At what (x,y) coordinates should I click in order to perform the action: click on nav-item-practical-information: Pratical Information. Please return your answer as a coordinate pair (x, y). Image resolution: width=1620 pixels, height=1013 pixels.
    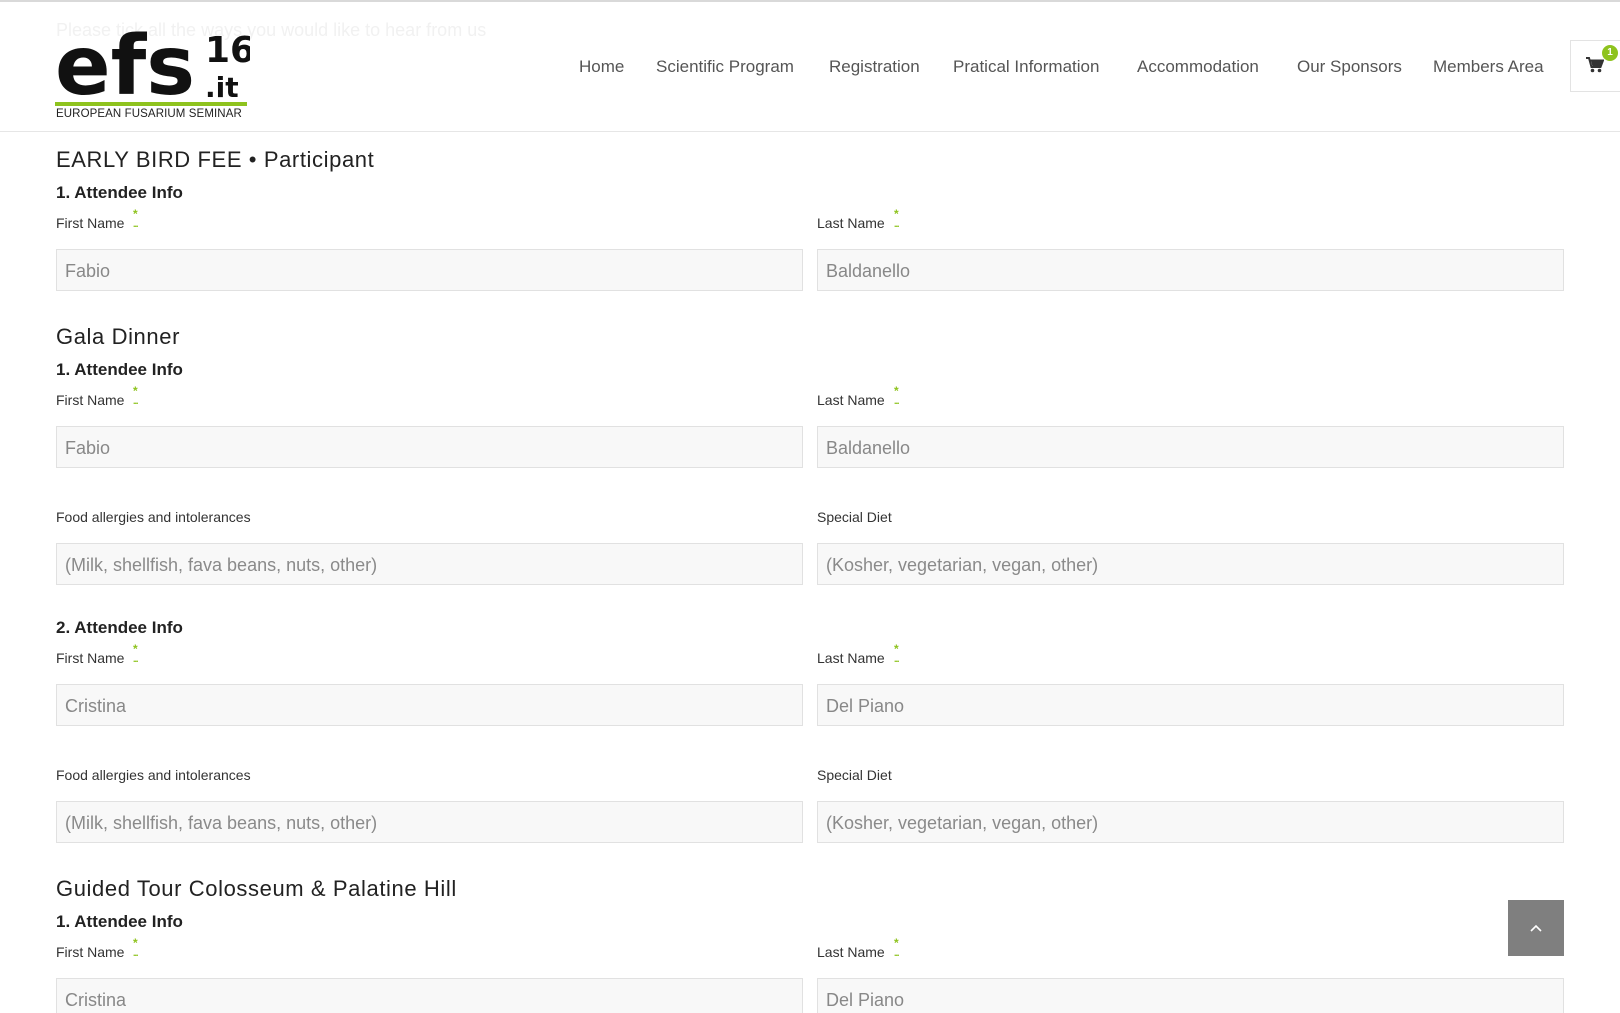
    Looking at the image, I should click on (1026, 67).